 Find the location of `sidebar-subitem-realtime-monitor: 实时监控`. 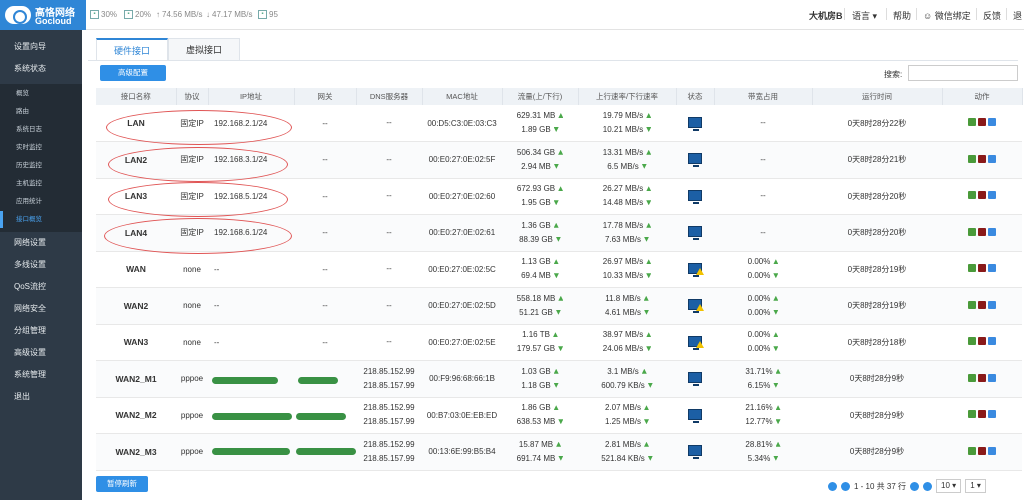

sidebar-subitem-realtime-monitor: 实时监控 is located at coordinates (41, 147).